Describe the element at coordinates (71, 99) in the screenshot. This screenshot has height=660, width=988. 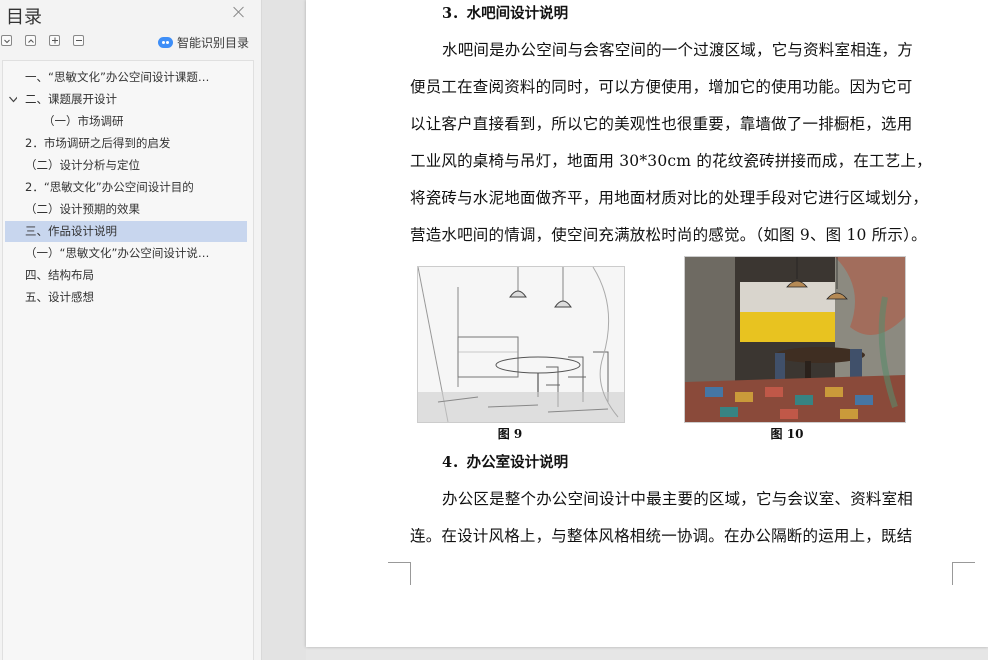
I see `toc-item-label: 二、课题展开设计` at that location.